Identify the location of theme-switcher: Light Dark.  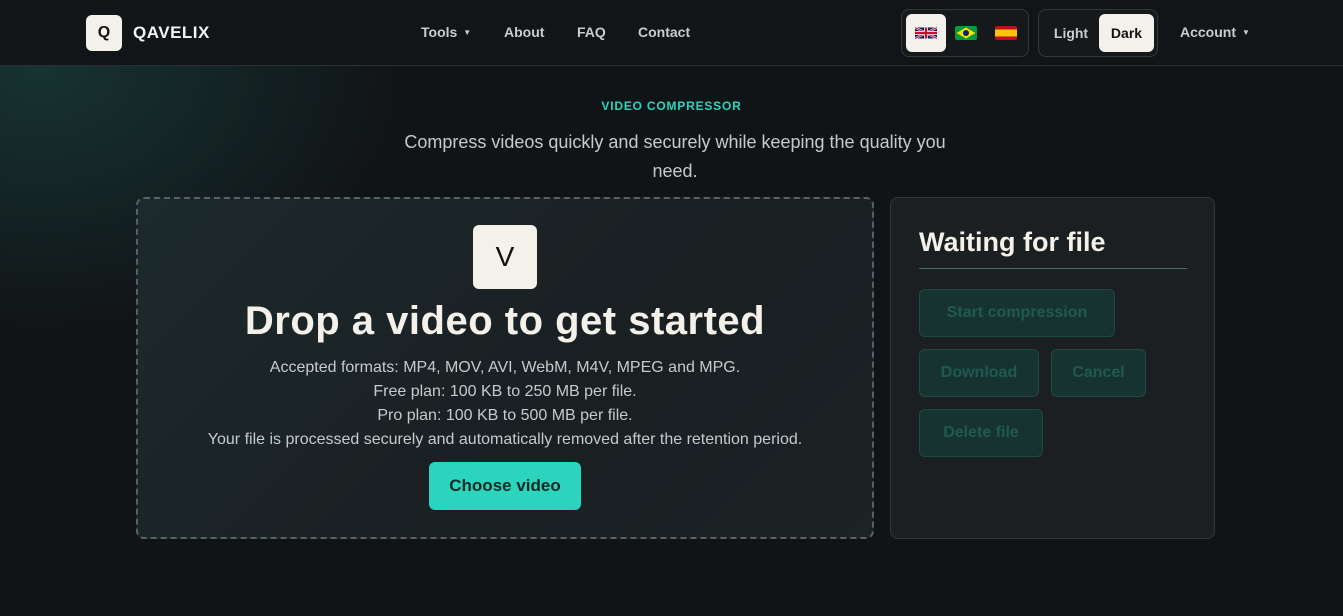
(1098, 33).